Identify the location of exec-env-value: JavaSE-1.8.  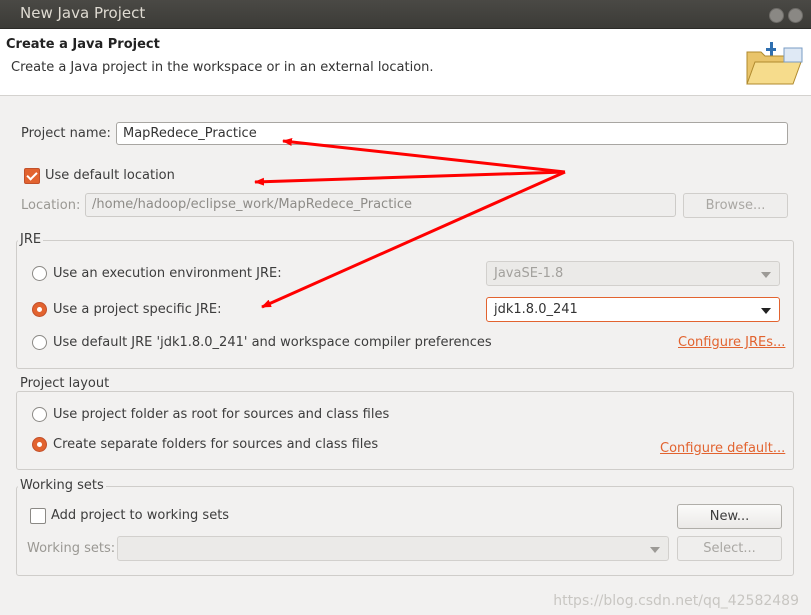
(529, 273).